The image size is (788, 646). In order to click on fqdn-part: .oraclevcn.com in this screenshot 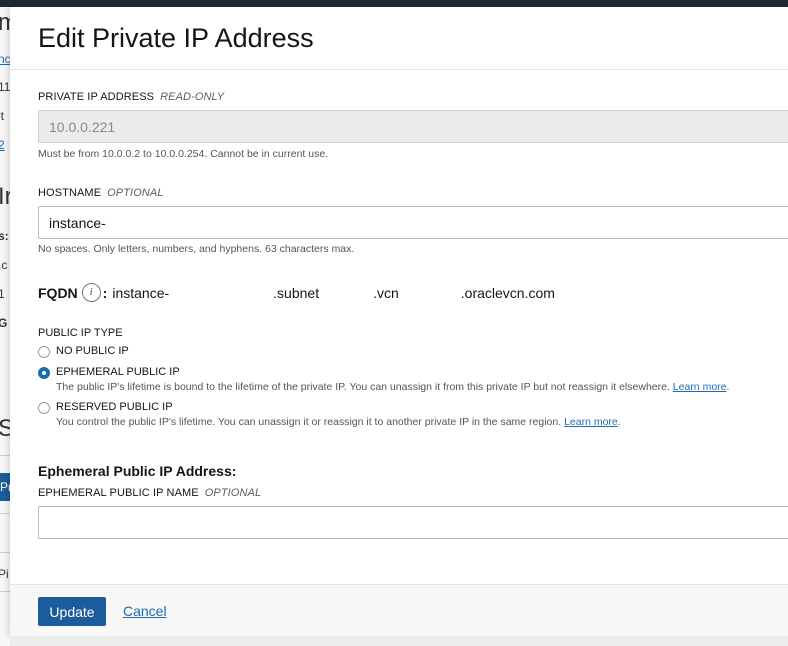, I will do `click(507, 292)`.